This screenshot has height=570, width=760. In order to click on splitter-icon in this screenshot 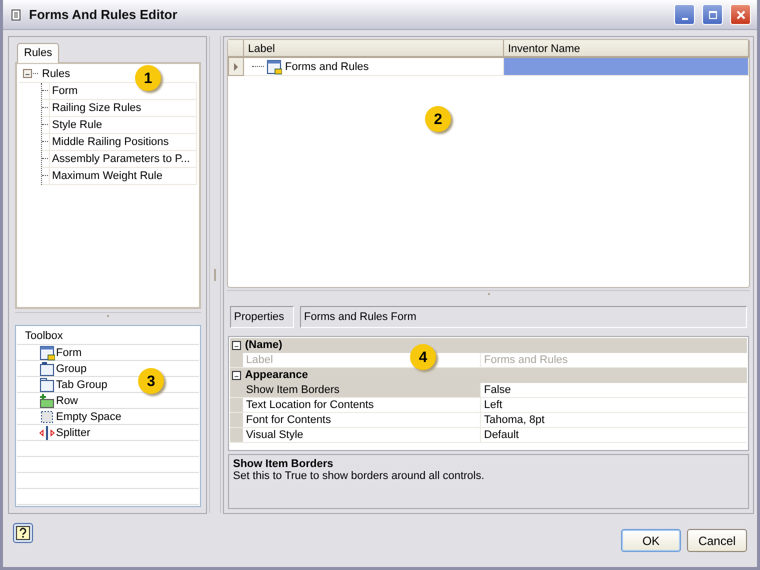, I will do `click(47, 432)`.